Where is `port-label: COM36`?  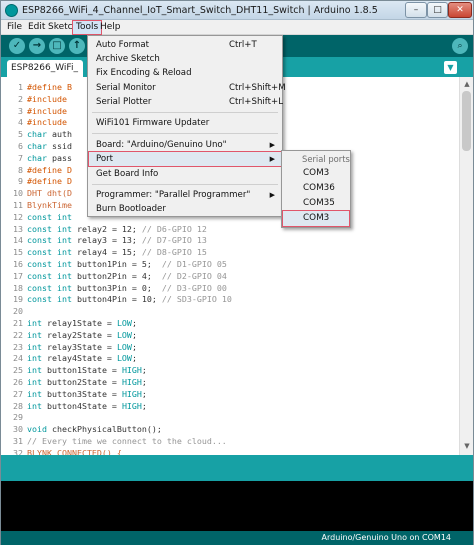 port-label: COM36 is located at coordinates (319, 188).